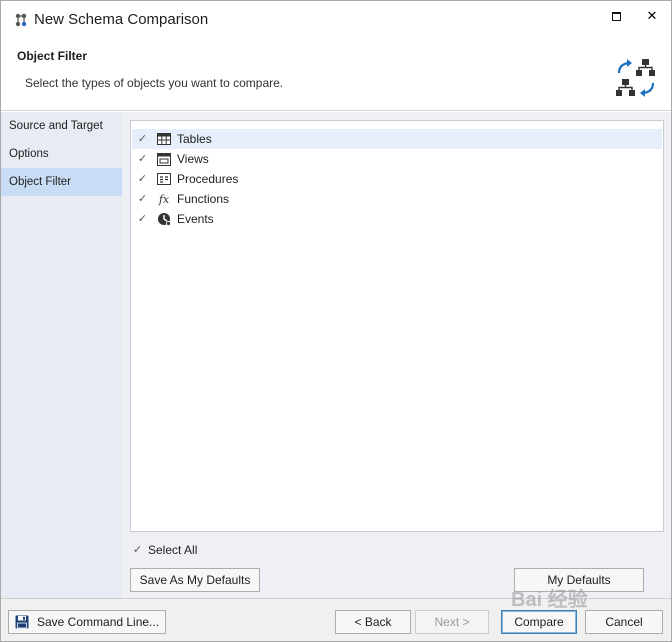 Image resolution: width=672 pixels, height=642 pixels. Describe the element at coordinates (195, 580) in the screenshot. I see `save-as-my-defaults-button: Save As My Defaults` at that location.